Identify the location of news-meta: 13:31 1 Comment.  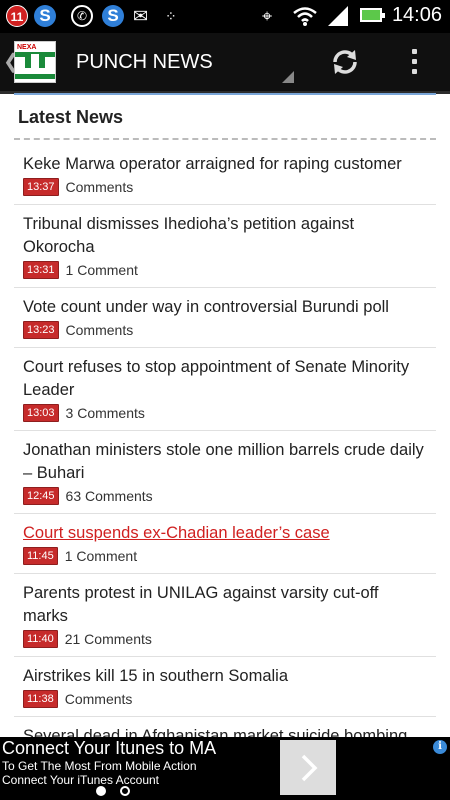
(225, 271).